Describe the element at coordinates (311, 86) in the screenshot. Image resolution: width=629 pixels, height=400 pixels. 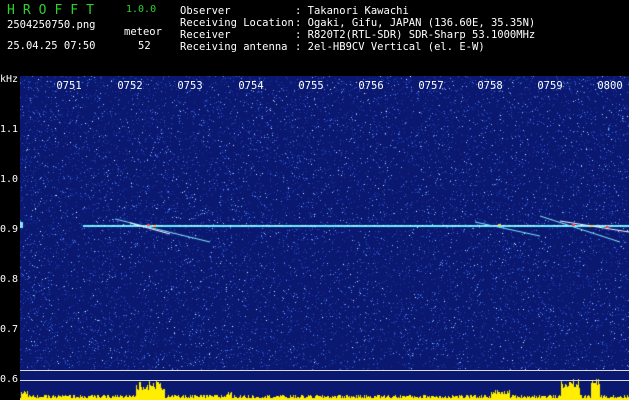
I see `x-tick-label: 0755` at that location.